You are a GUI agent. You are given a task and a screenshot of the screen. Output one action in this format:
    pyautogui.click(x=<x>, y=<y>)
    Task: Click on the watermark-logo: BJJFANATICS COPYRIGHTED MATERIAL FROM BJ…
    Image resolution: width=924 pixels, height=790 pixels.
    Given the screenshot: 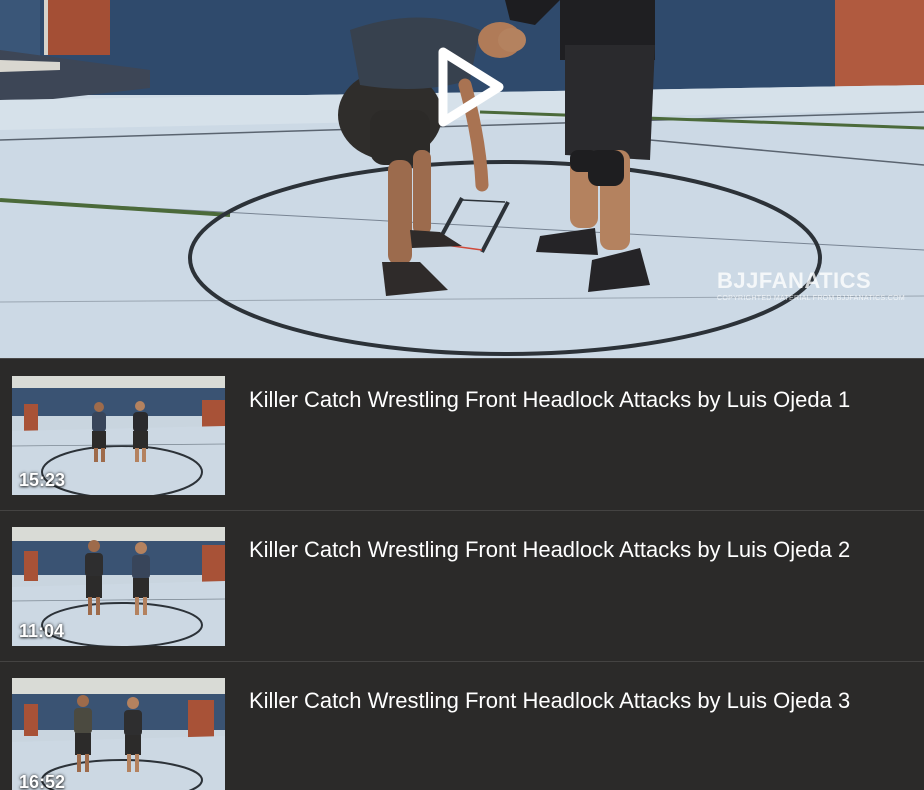 What is the action you would take?
    pyautogui.click(x=811, y=285)
    